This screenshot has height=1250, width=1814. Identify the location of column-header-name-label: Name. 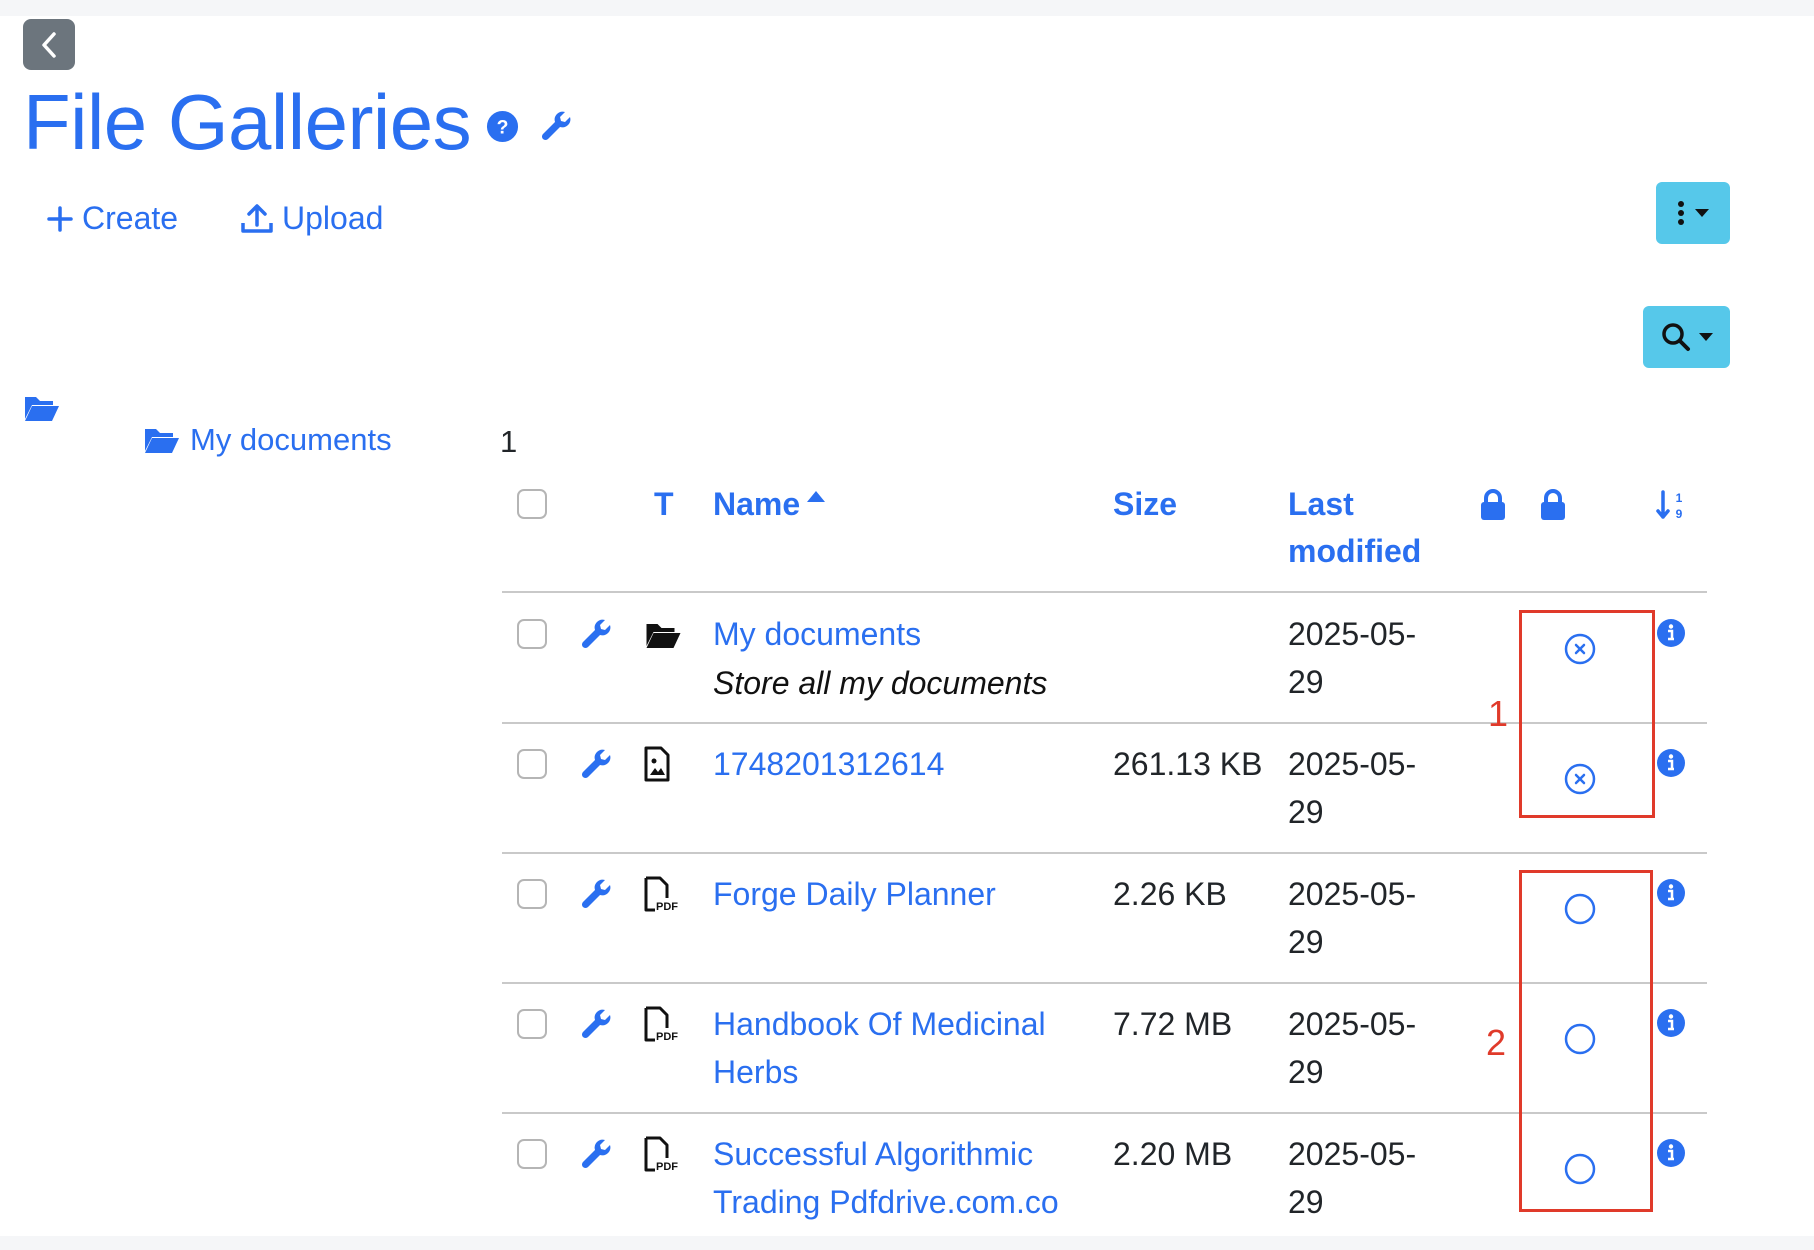
(757, 504).